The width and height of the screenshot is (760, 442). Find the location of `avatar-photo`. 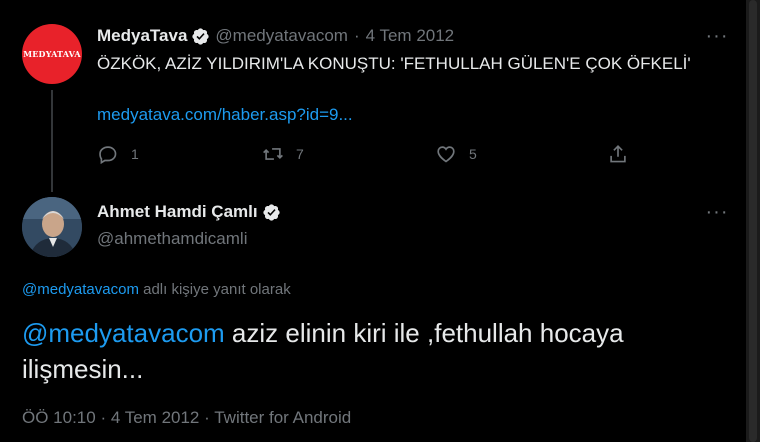

avatar-photo is located at coordinates (52, 227).